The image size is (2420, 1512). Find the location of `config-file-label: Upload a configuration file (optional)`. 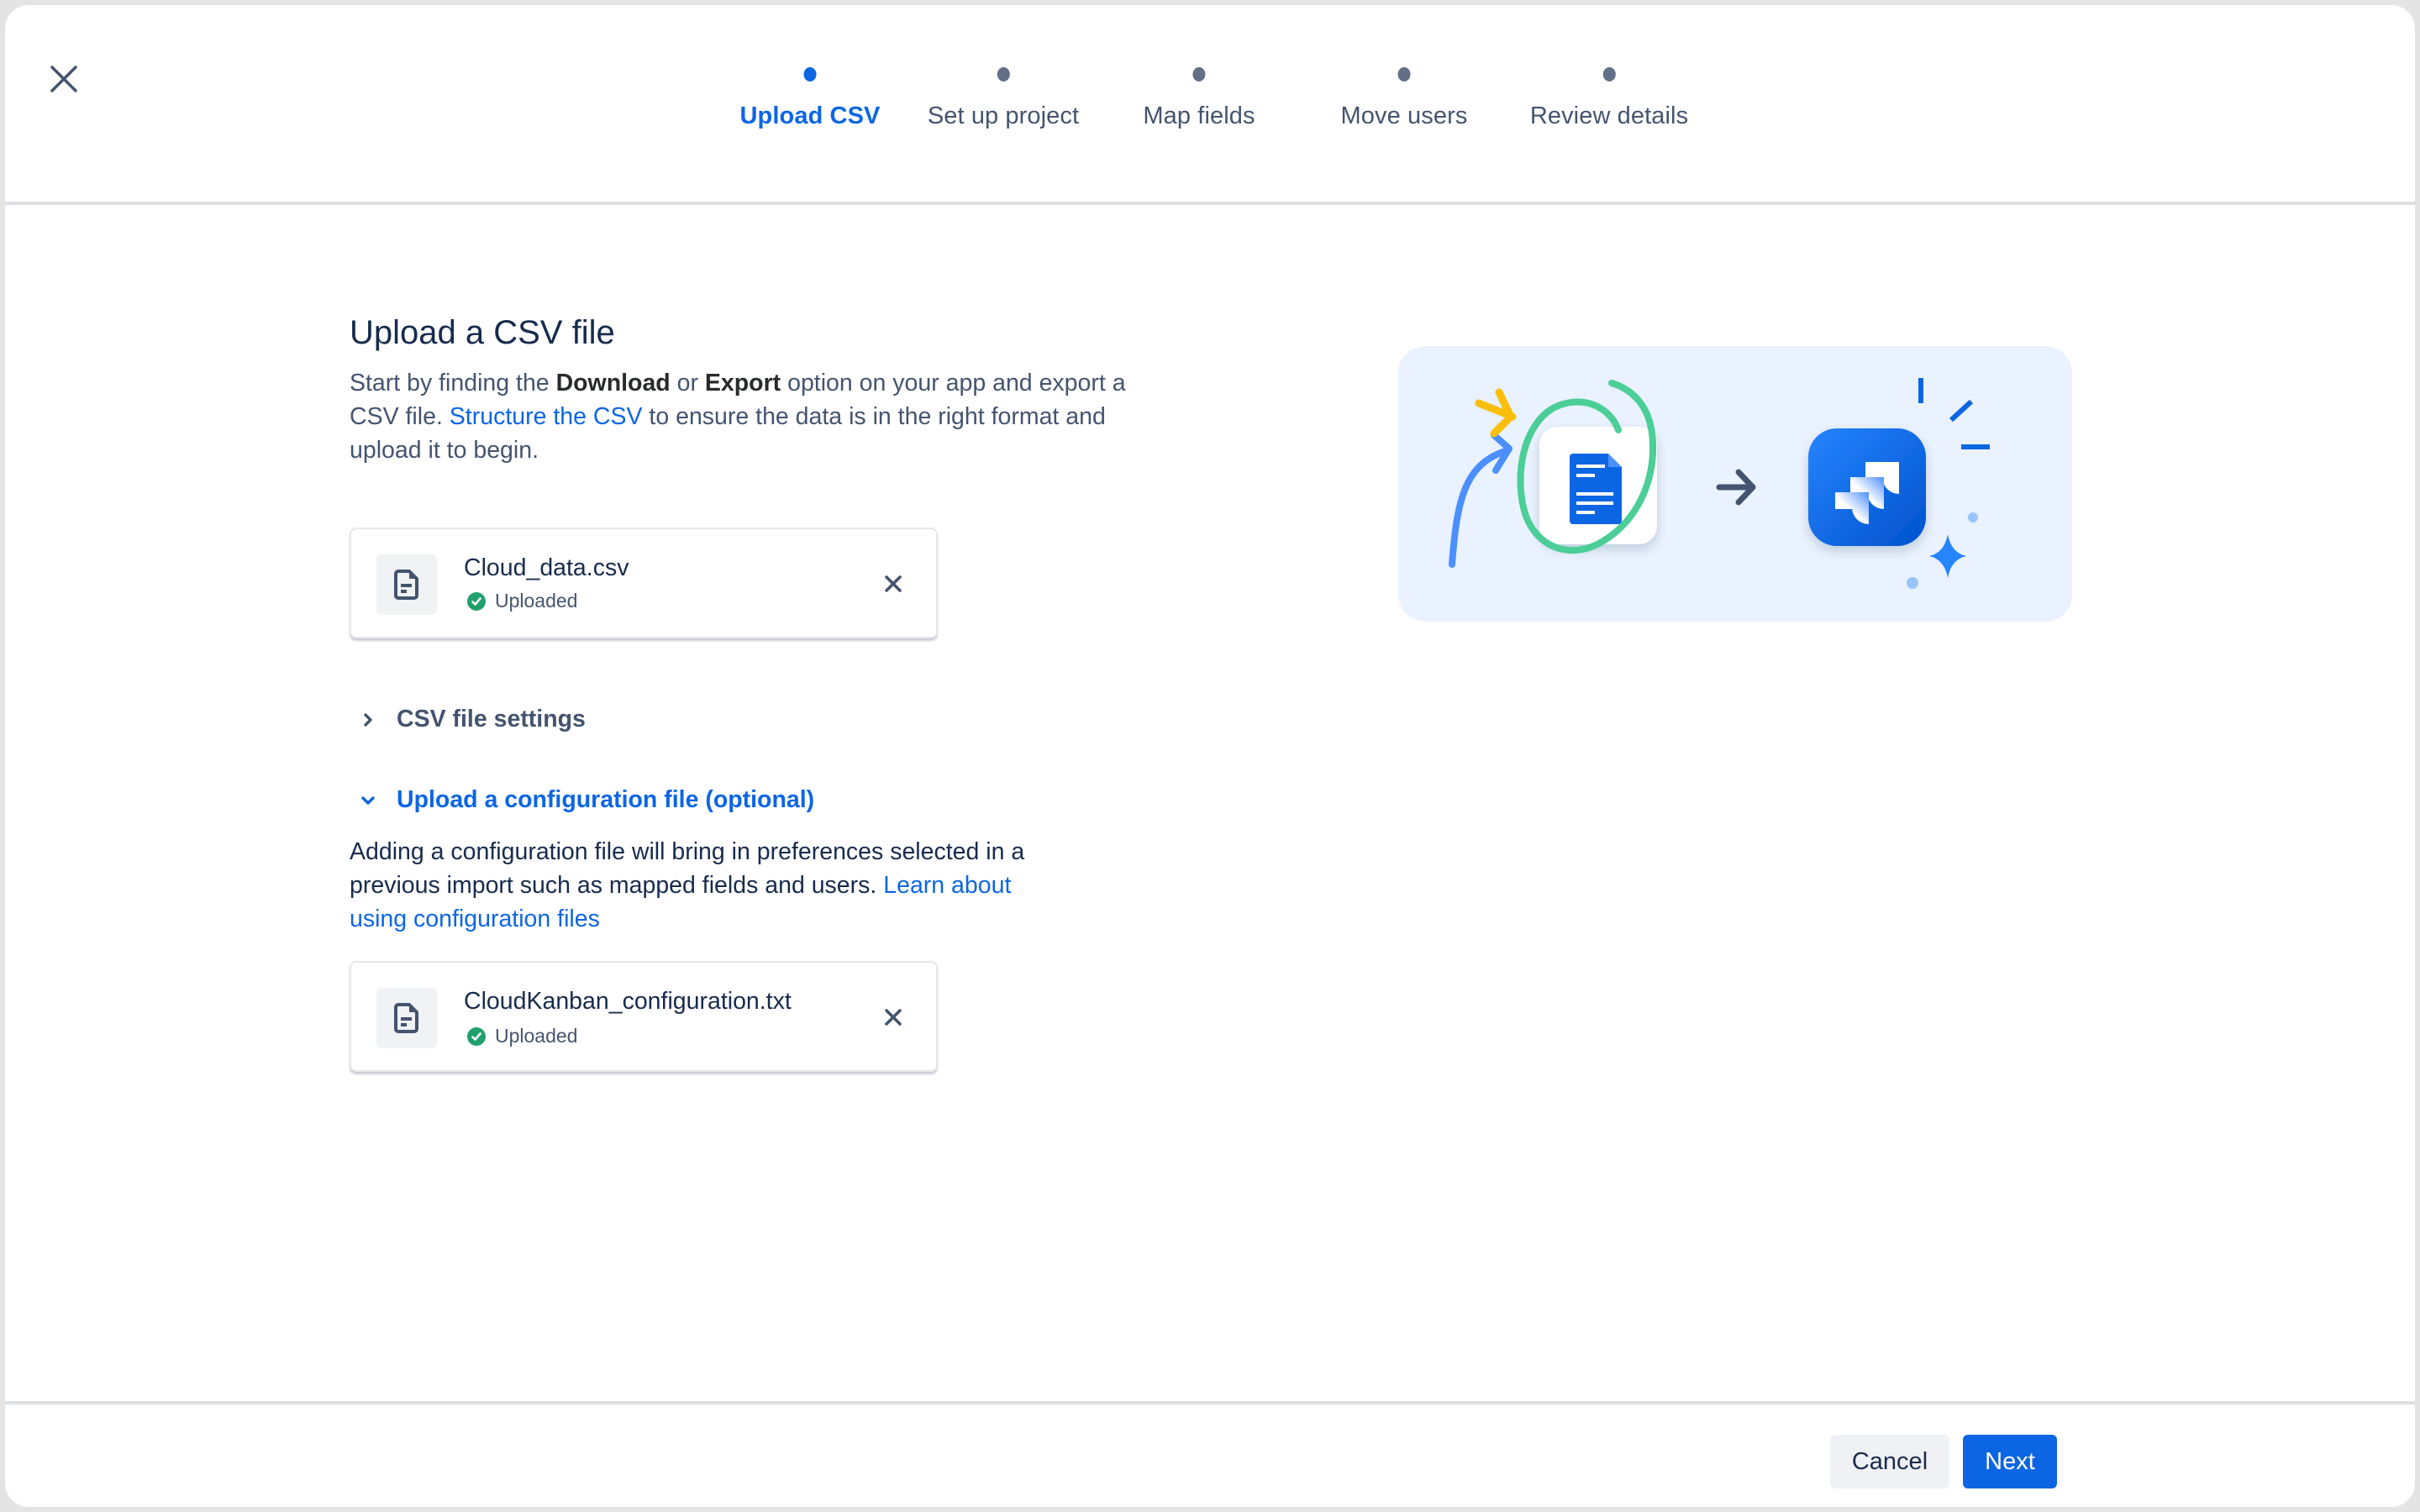

config-file-label: Upload a configuration file (optional) is located at coordinates (606, 799).